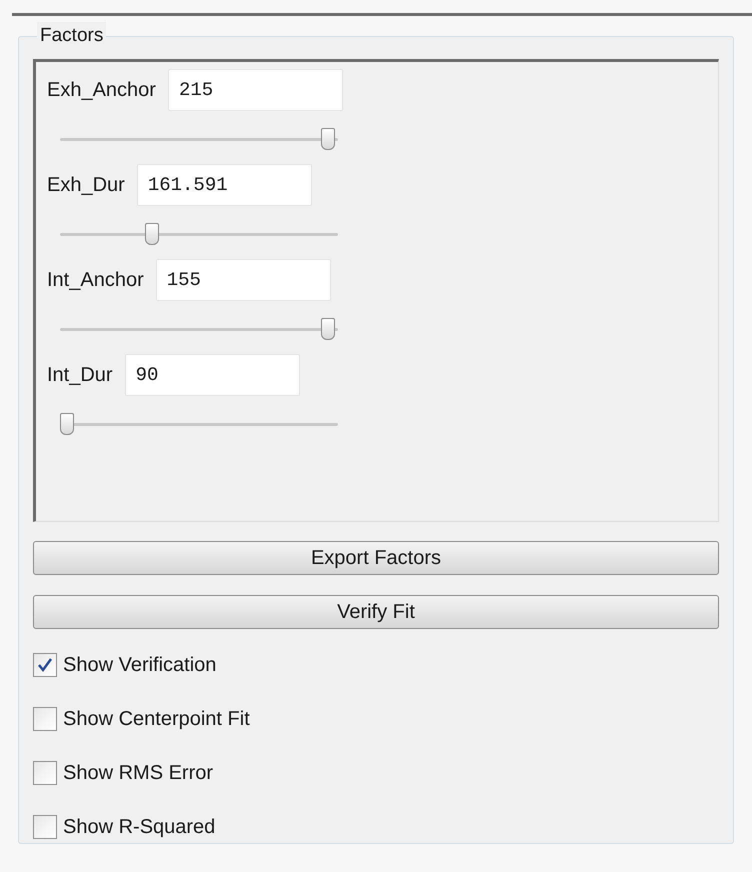 The image size is (752, 872). Describe the element at coordinates (376, 612) in the screenshot. I see `action-button: Verify Fit` at that location.